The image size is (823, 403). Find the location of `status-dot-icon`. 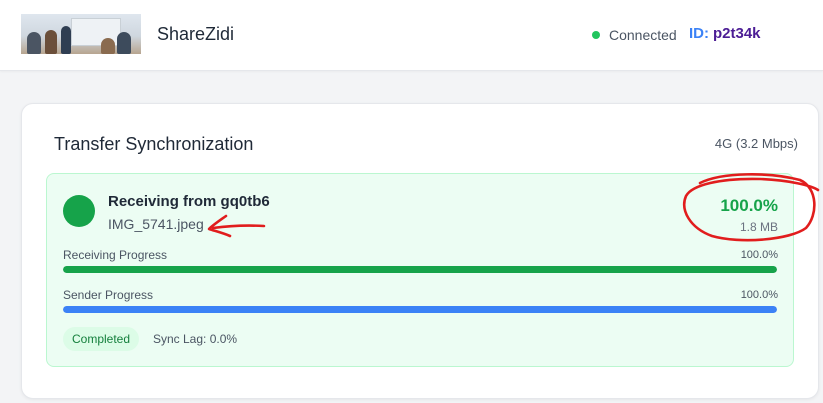

status-dot-icon is located at coordinates (596, 35).